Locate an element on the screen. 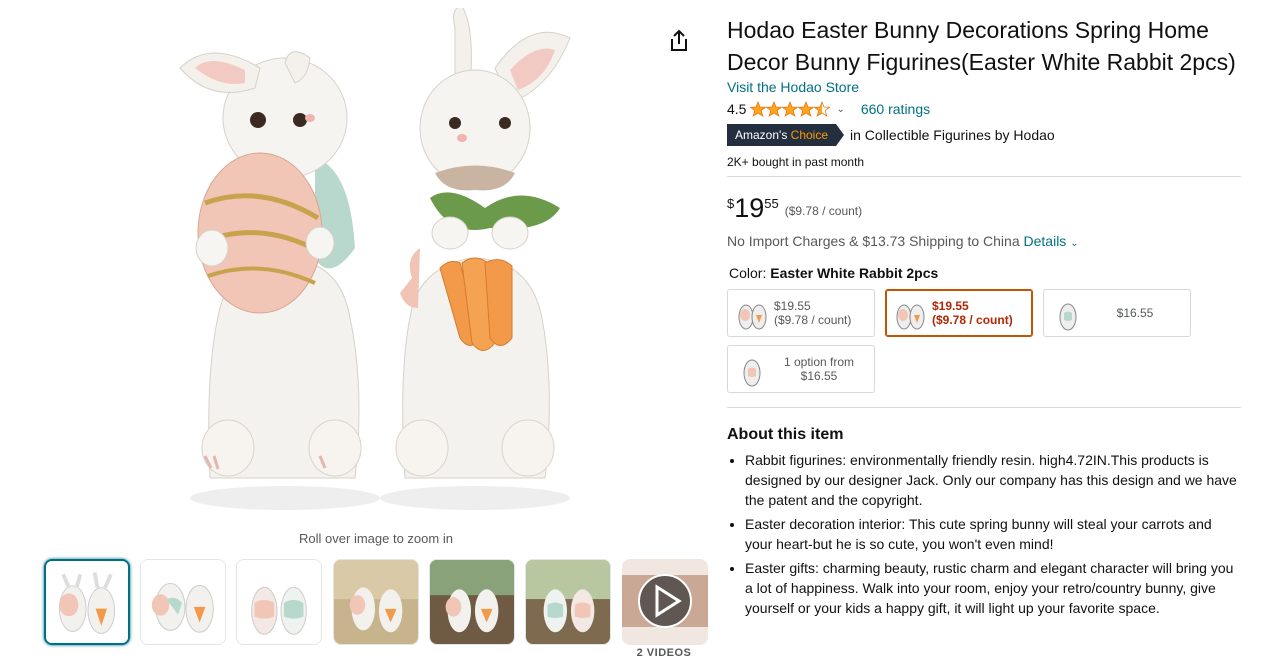  badge-choice-text: Choice is located at coordinates (809, 135).